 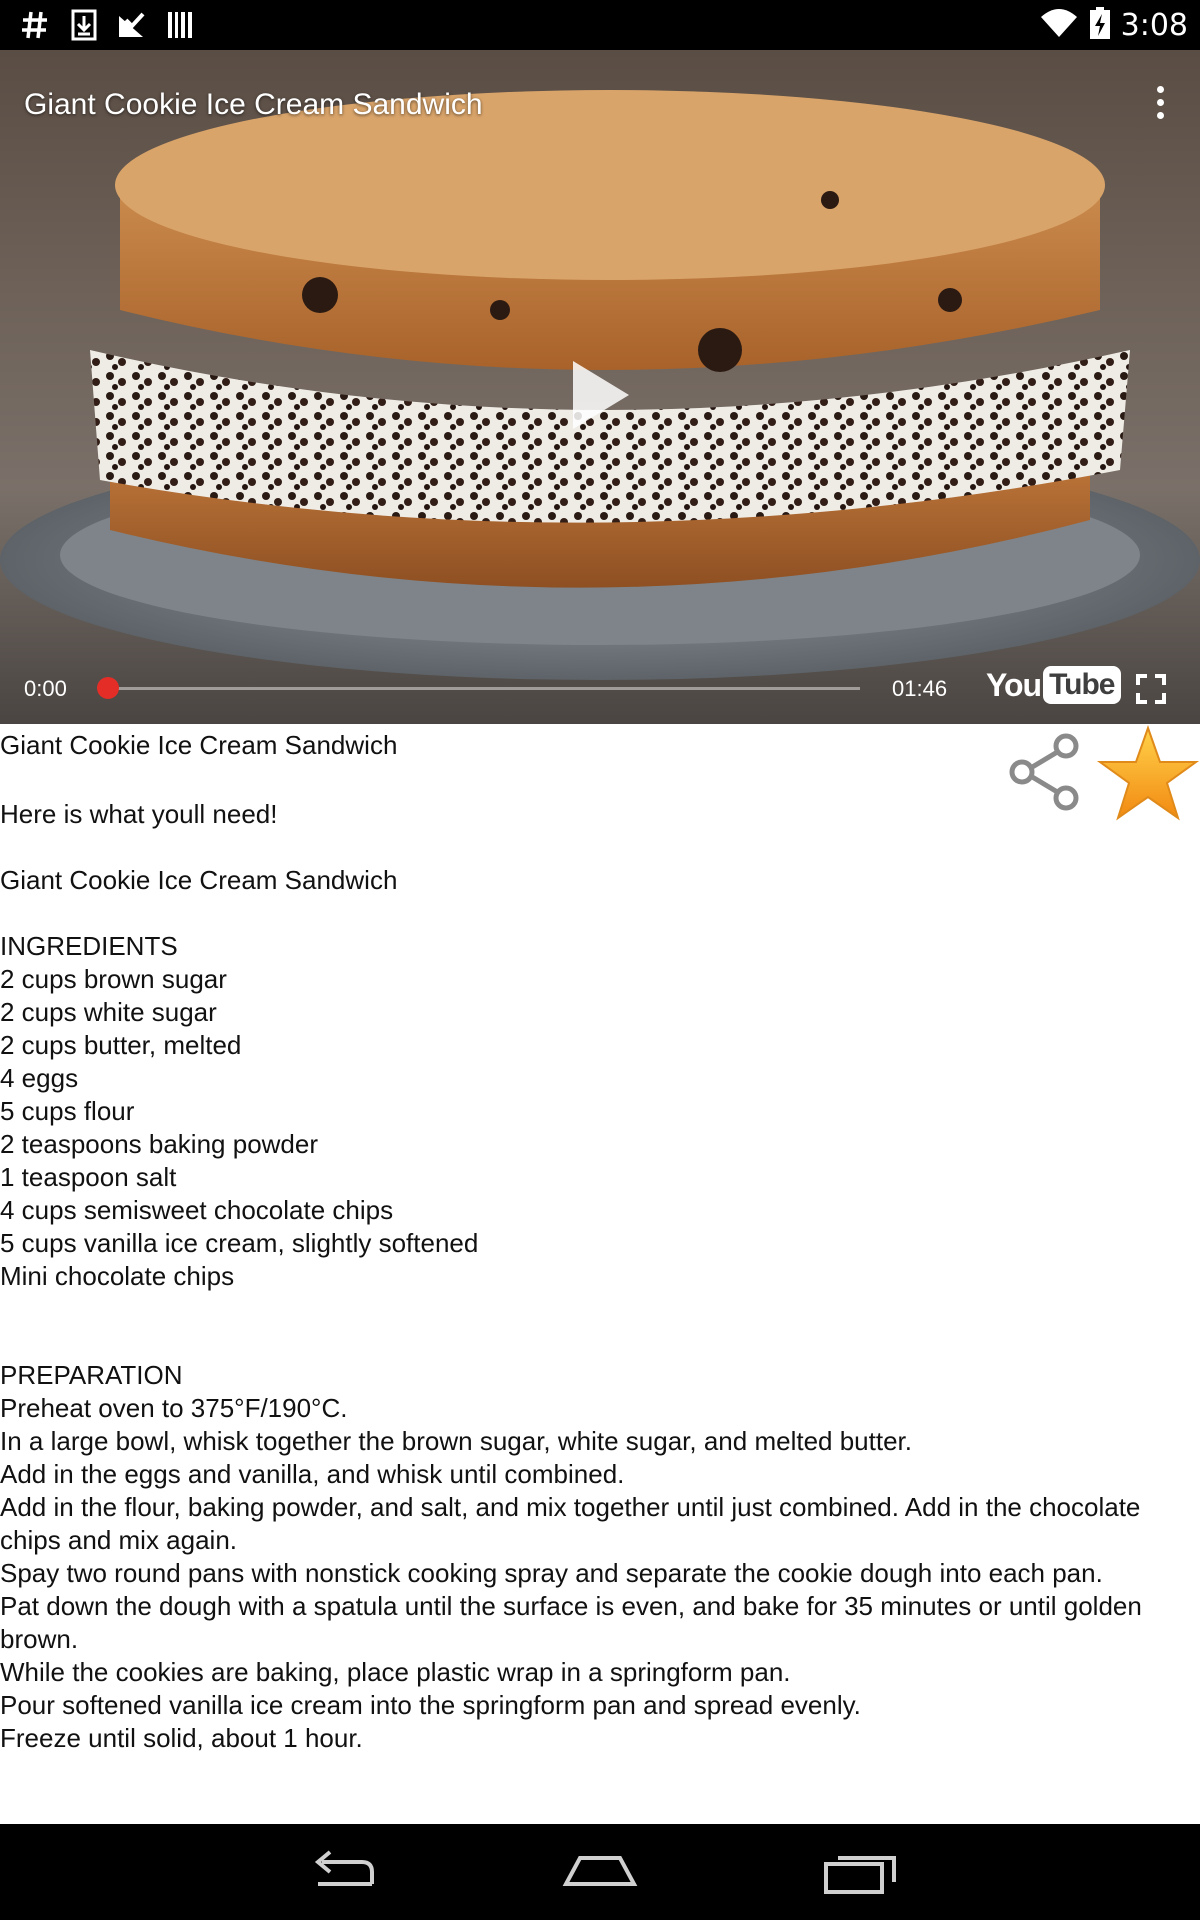 I want to click on wifi-icon, so click(x=1059, y=25).